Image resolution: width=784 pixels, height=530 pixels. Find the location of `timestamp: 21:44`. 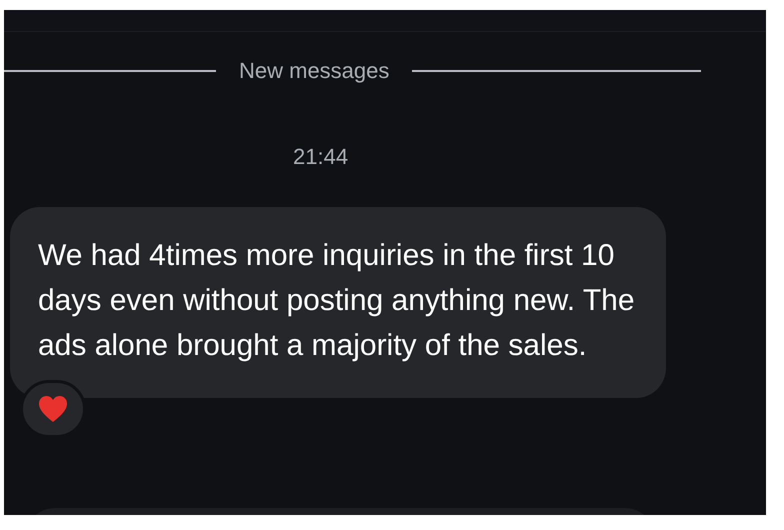

timestamp: 21:44 is located at coordinates (321, 157).